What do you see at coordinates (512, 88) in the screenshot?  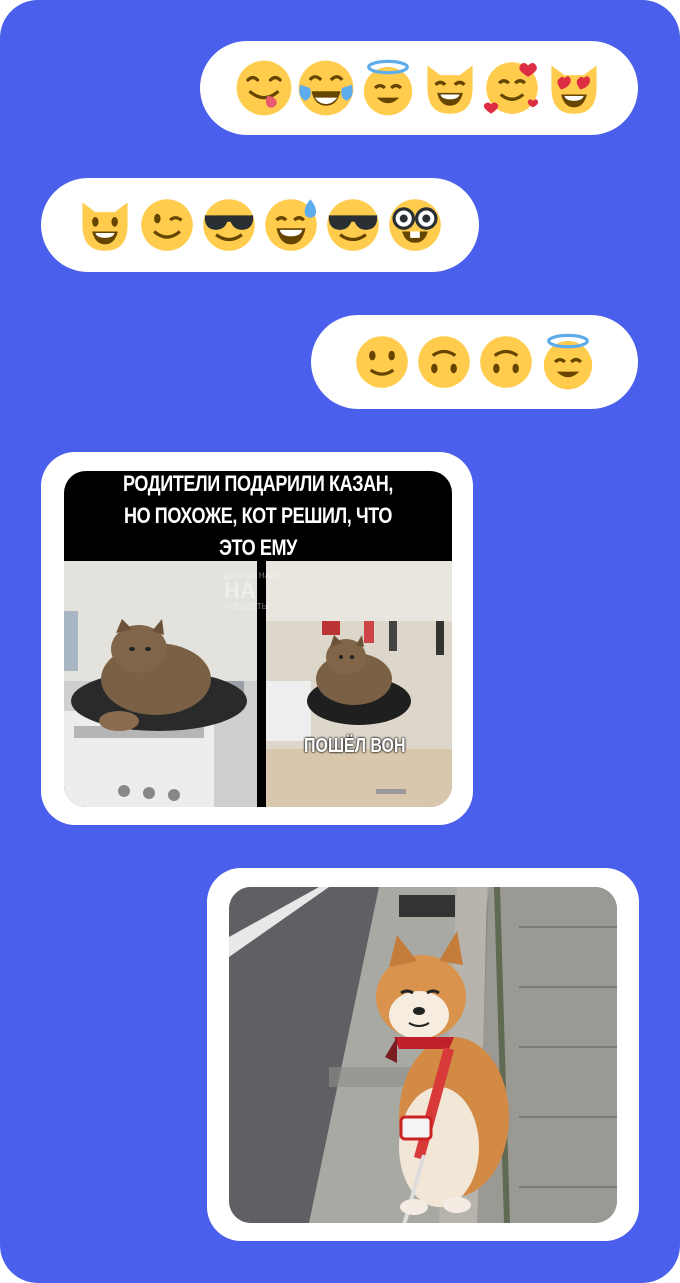 I see `smiling-face-with-hearts-icon` at bounding box center [512, 88].